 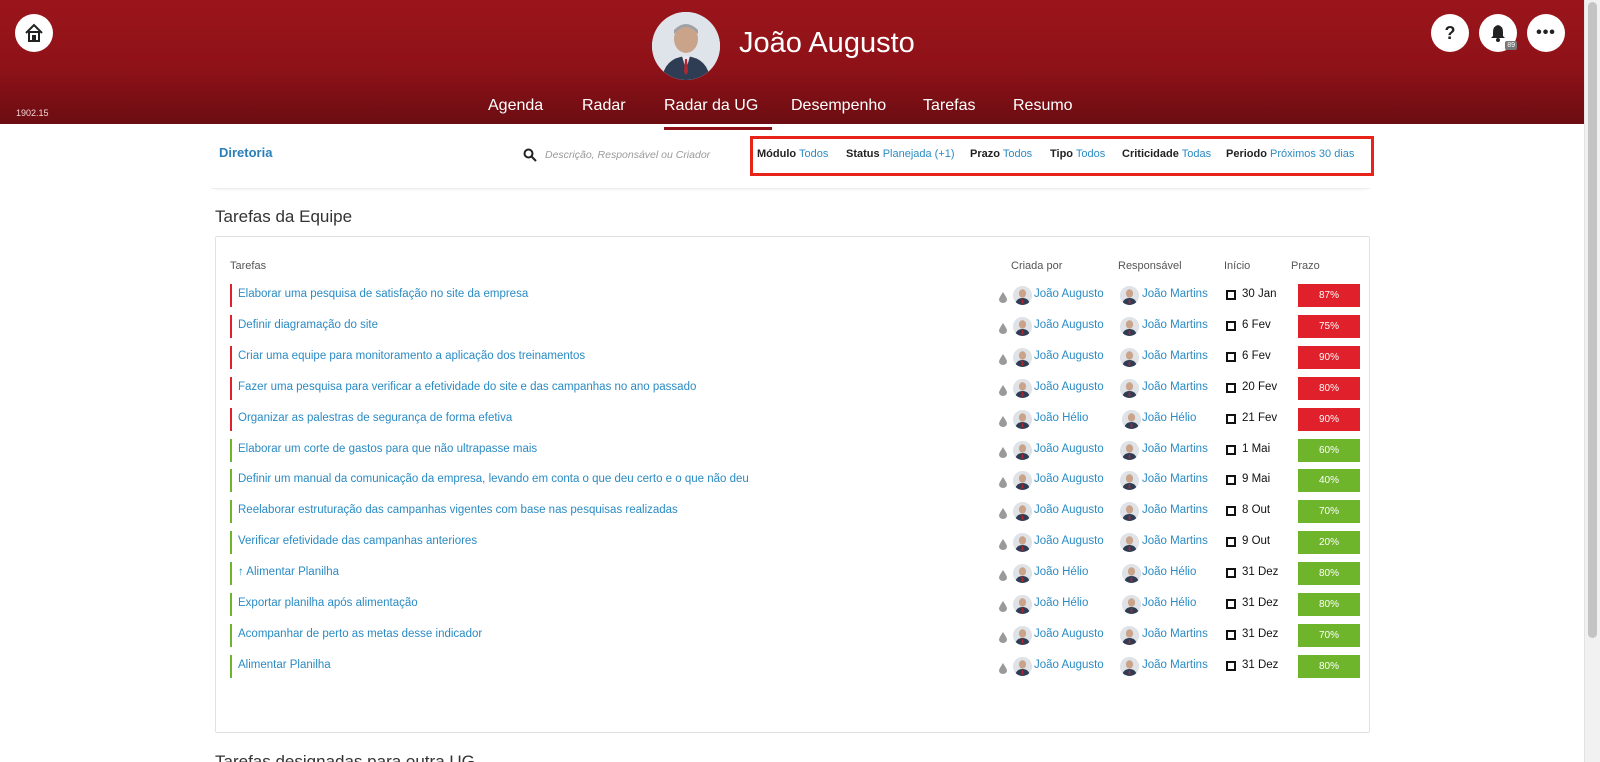 I want to click on nav-radar: Radar, so click(x=604, y=106).